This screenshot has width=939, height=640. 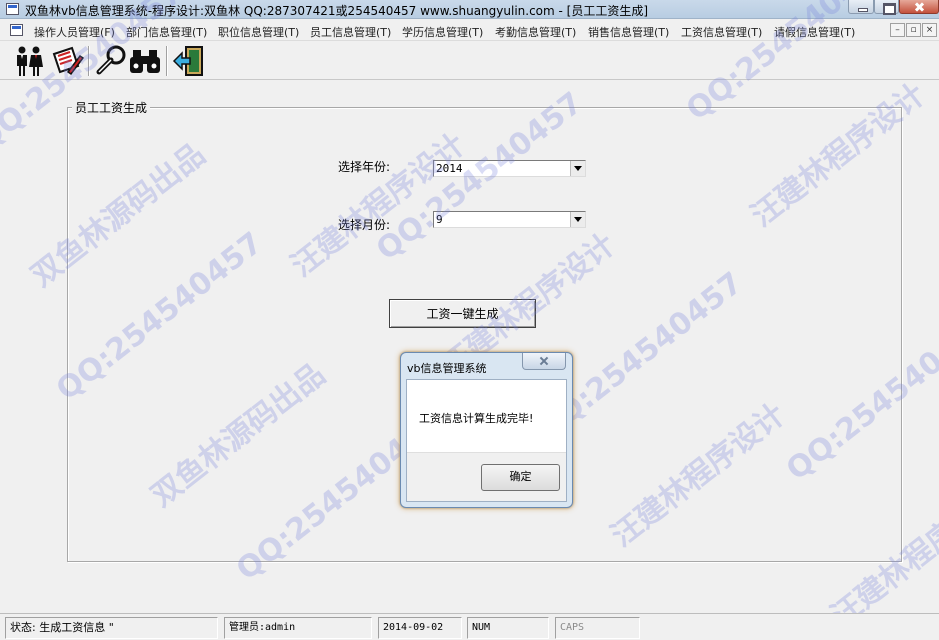 I want to click on menu-education-management: 学历信息管理(T), so click(x=442, y=32).